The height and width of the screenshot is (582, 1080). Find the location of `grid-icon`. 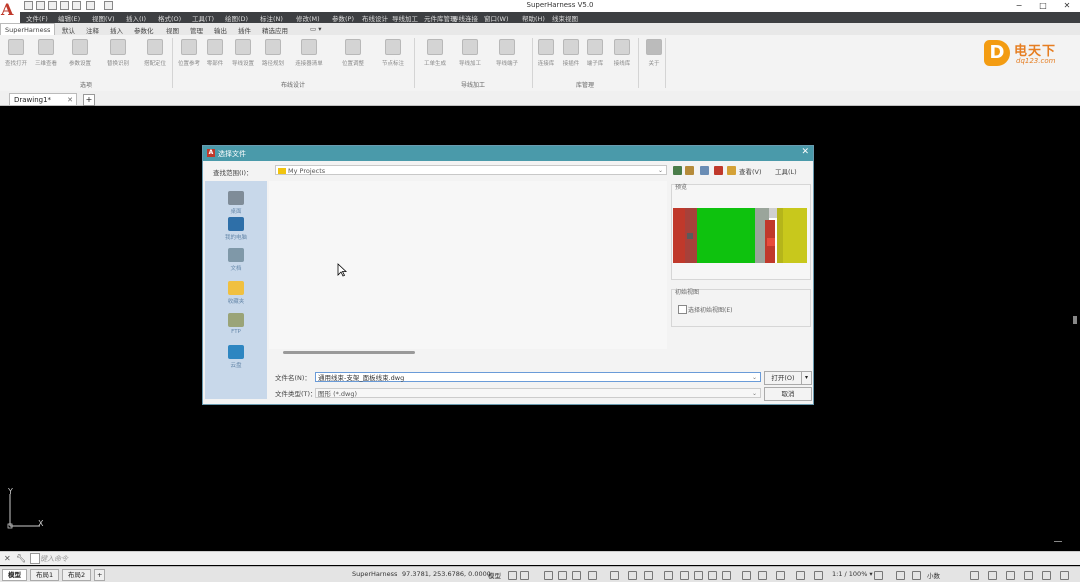

grid-icon is located at coordinates (512, 575).